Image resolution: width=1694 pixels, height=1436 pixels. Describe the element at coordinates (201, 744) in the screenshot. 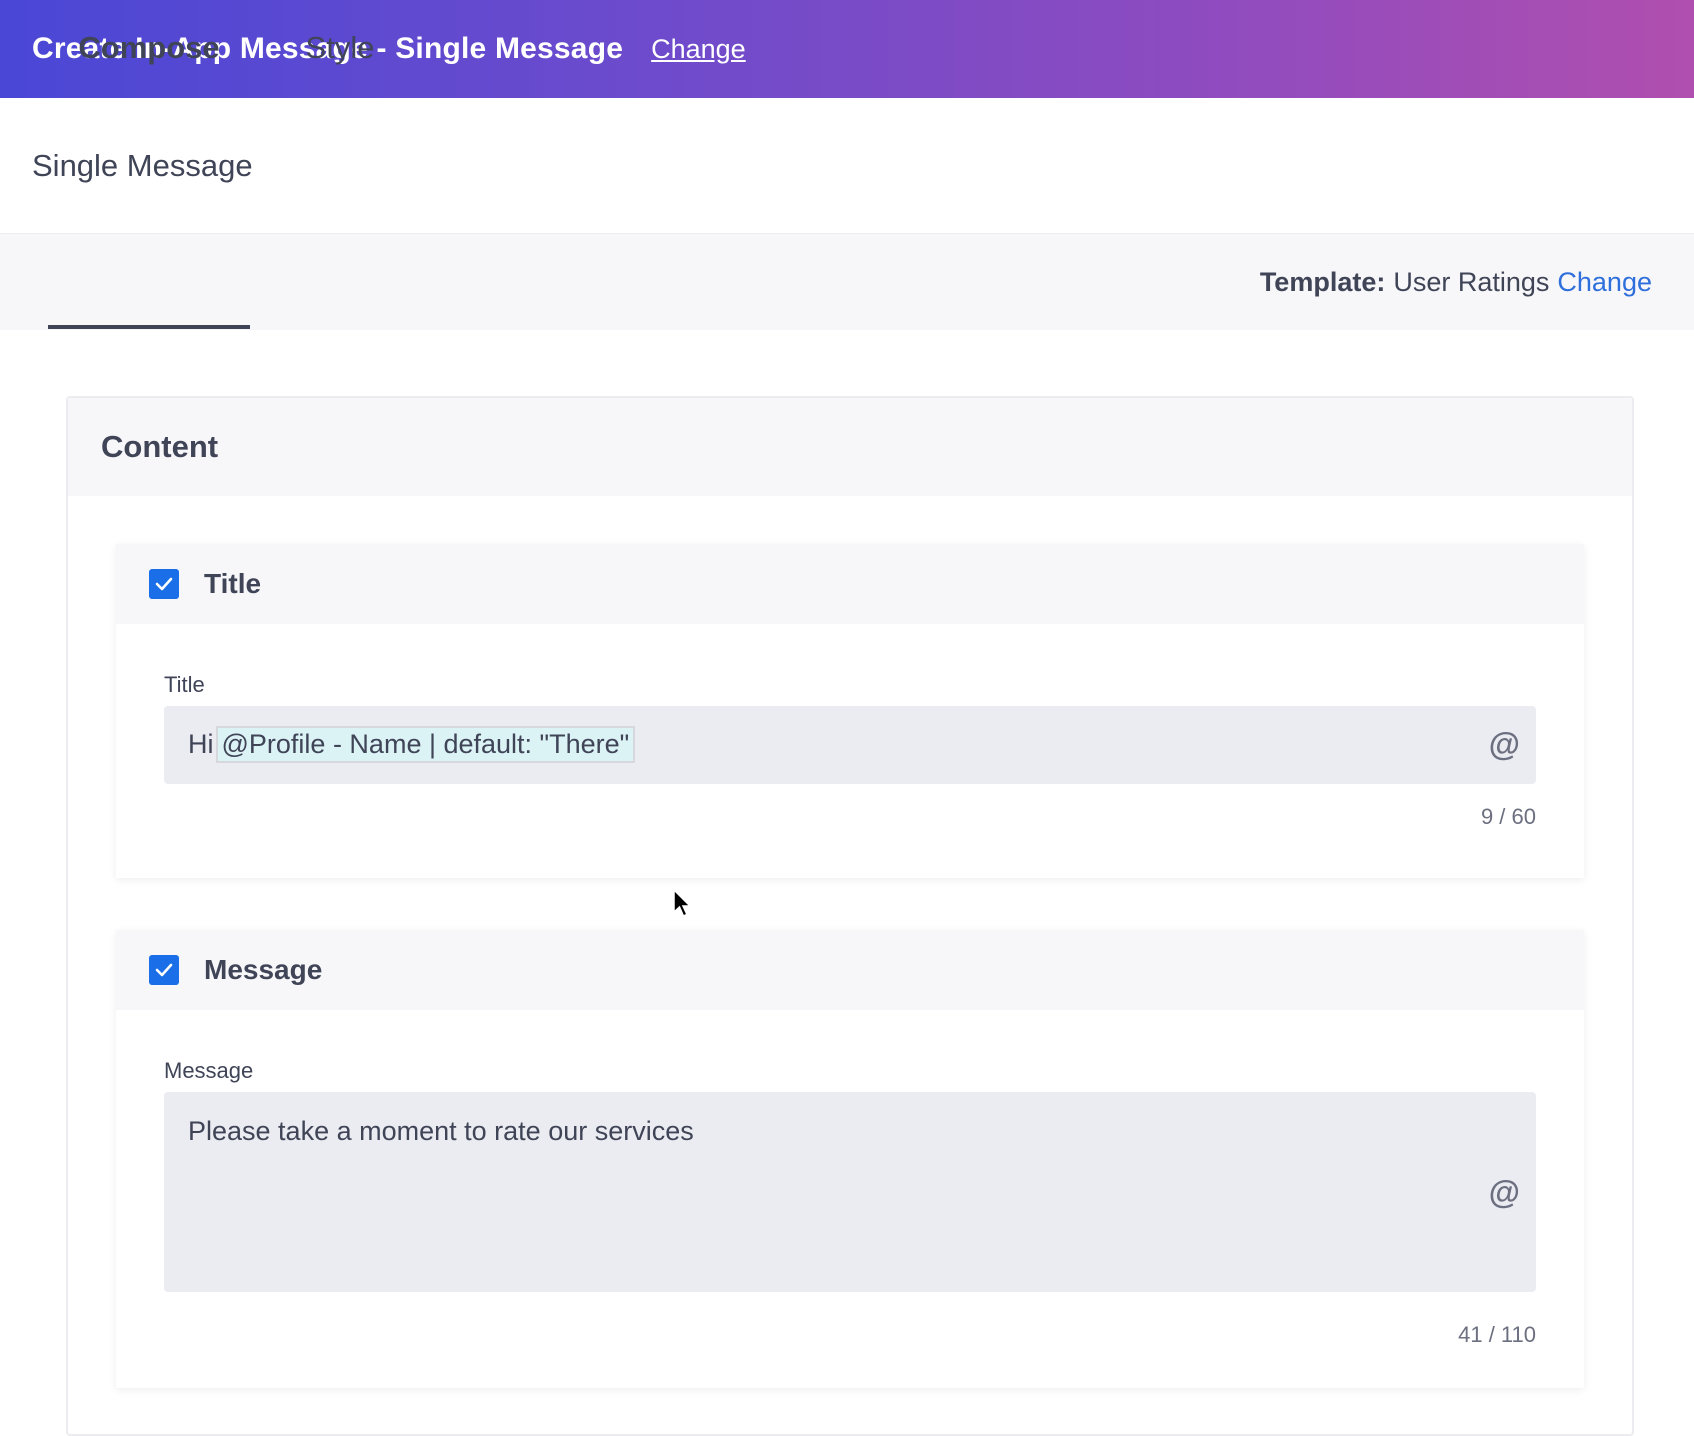

I see `title-prefix: Hi` at that location.